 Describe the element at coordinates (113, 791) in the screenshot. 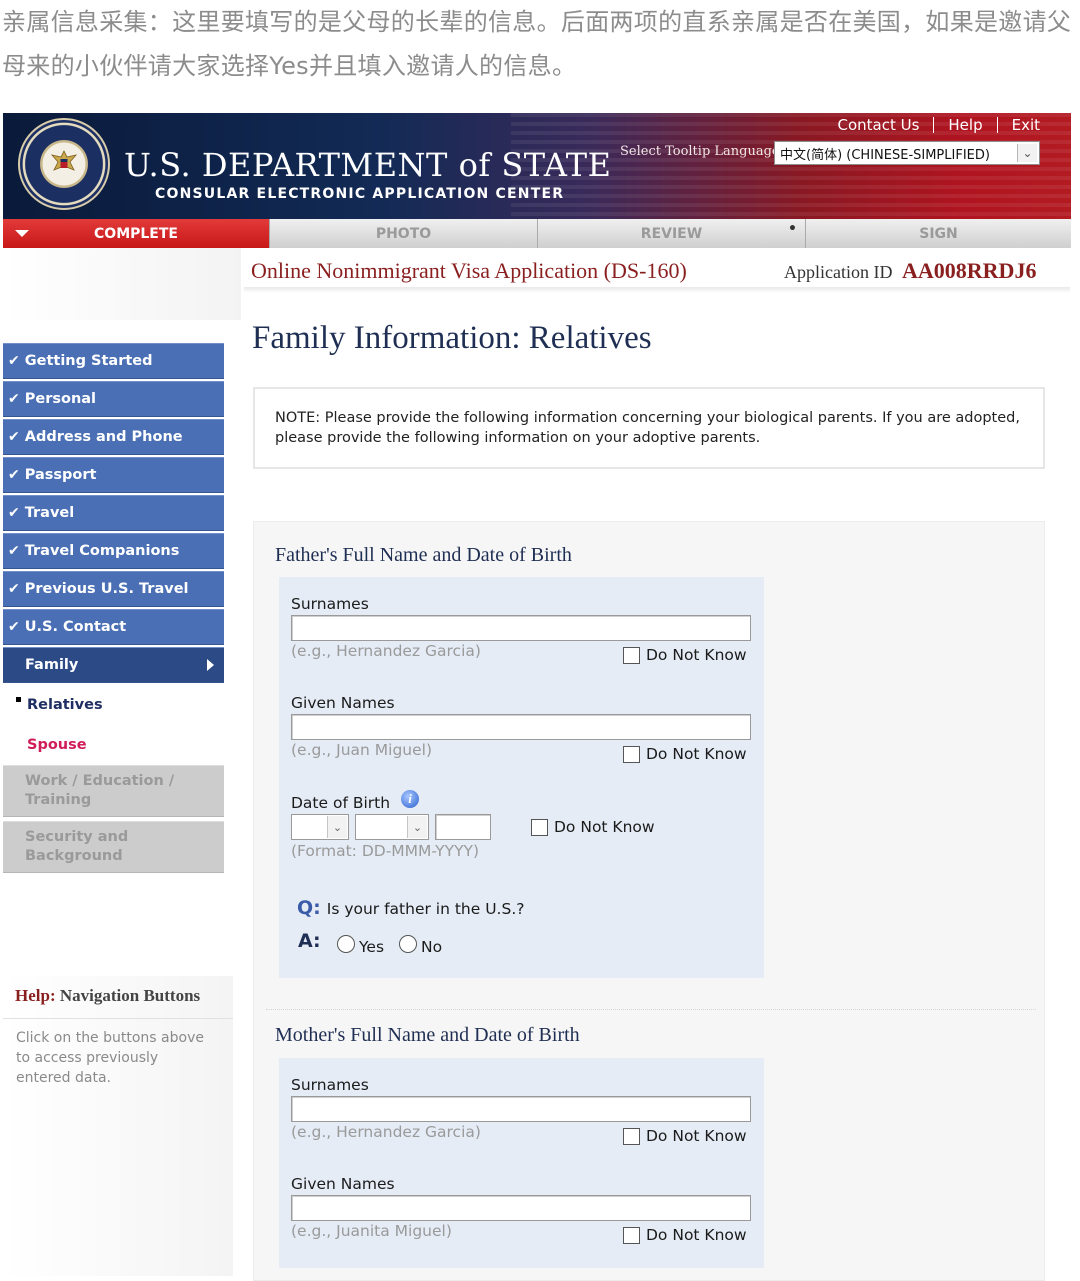

I see `sidebar-item-work-education-training: Work / Education / Training` at that location.